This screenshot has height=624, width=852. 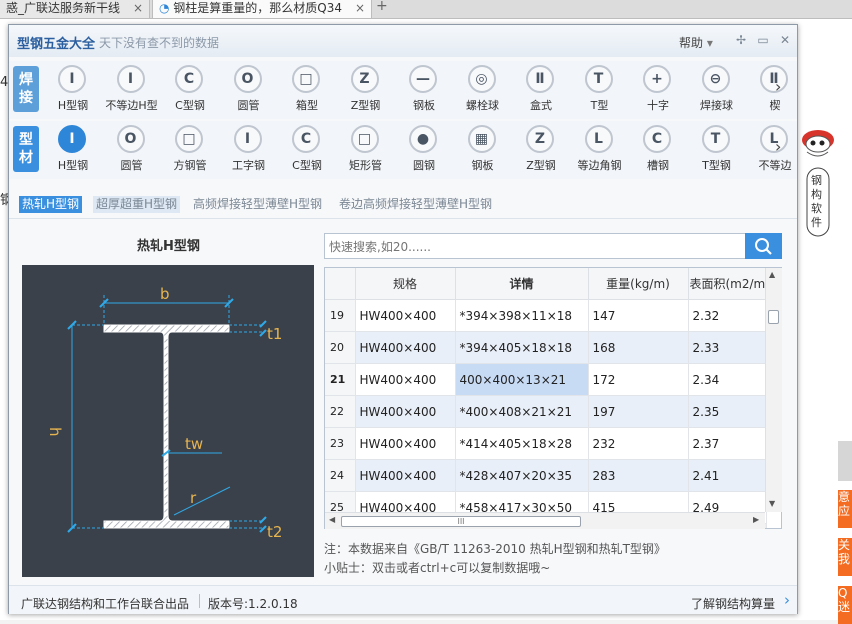 I want to click on column-header-weight: 重量(kg/m), so click(x=638, y=284).